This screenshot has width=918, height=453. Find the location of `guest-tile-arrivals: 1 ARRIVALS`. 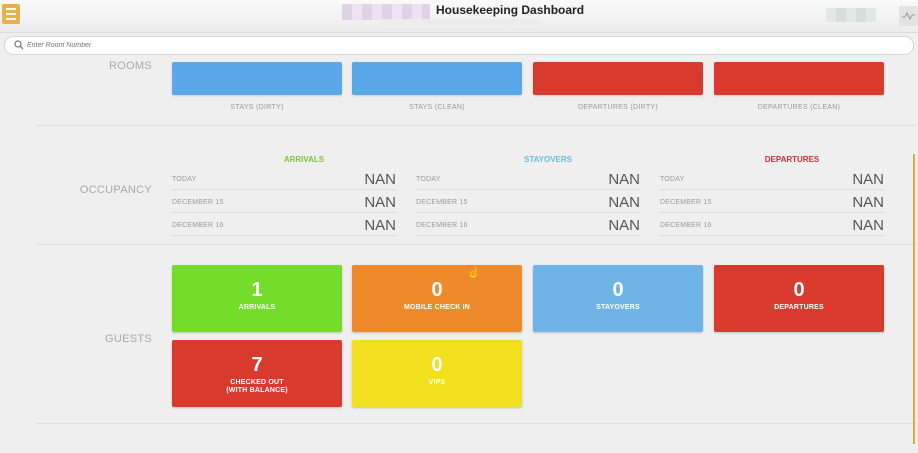

guest-tile-arrivals: 1 ARRIVALS is located at coordinates (257, 298).